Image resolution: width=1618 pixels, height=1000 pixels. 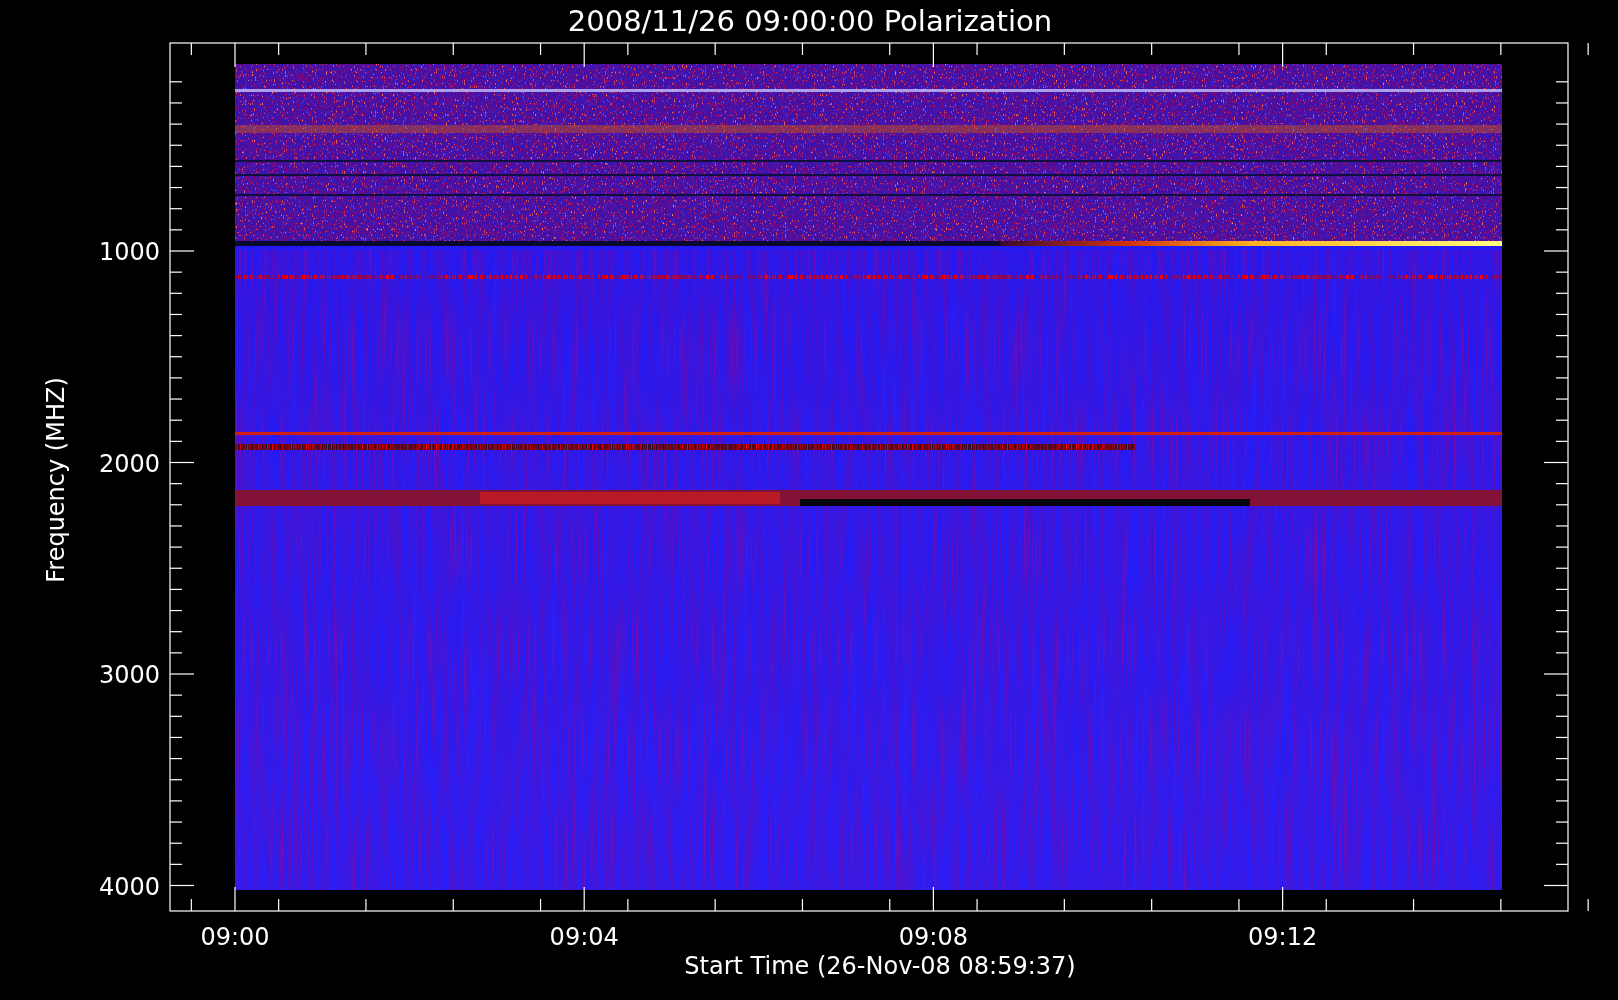 What do you see at coordinates (880, 966) in the screenshot?
I see `x-axis-label: Start Time (26-Nov-08 08:59:37)` at bounding box center [880, 966].